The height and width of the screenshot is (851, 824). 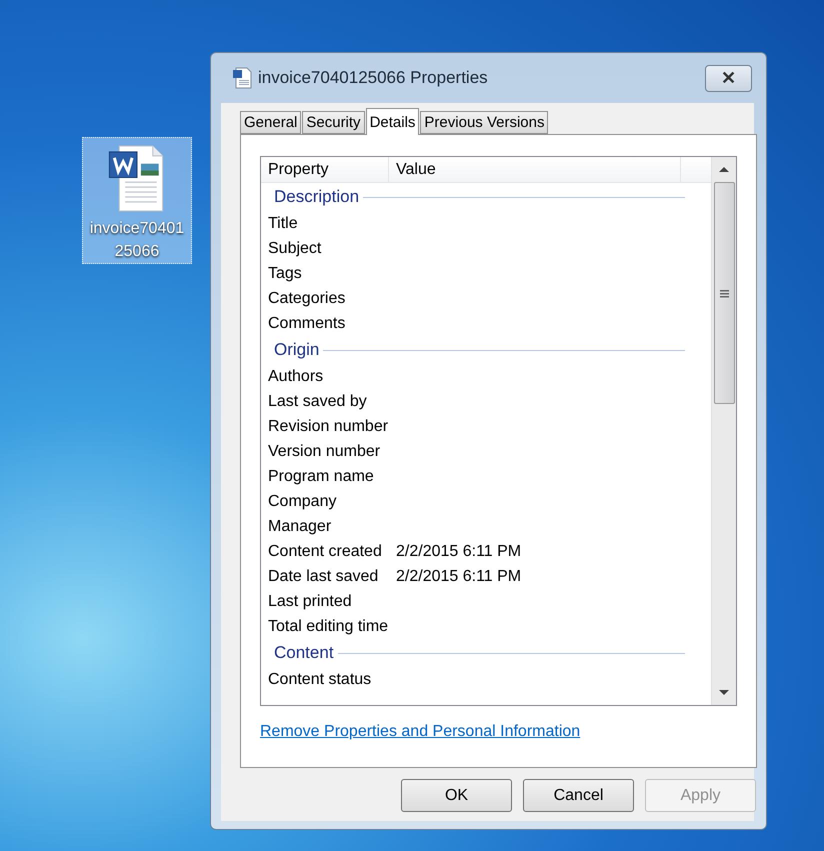 I want to click on property-name: Total editing time, so click(x=328, y=627).